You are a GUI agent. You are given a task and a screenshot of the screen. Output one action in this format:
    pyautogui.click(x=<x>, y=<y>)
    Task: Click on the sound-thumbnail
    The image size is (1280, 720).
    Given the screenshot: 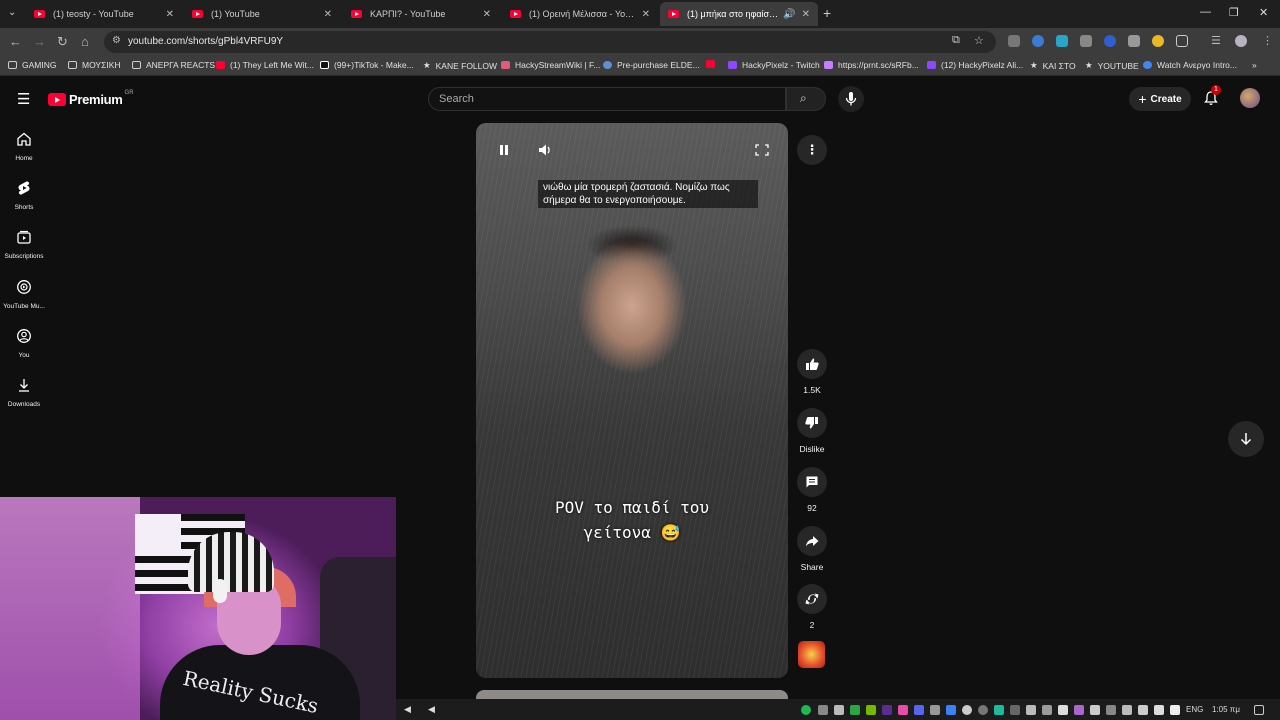 What is the action you would take?
    pyautogui.click(x=811, y=654)
    